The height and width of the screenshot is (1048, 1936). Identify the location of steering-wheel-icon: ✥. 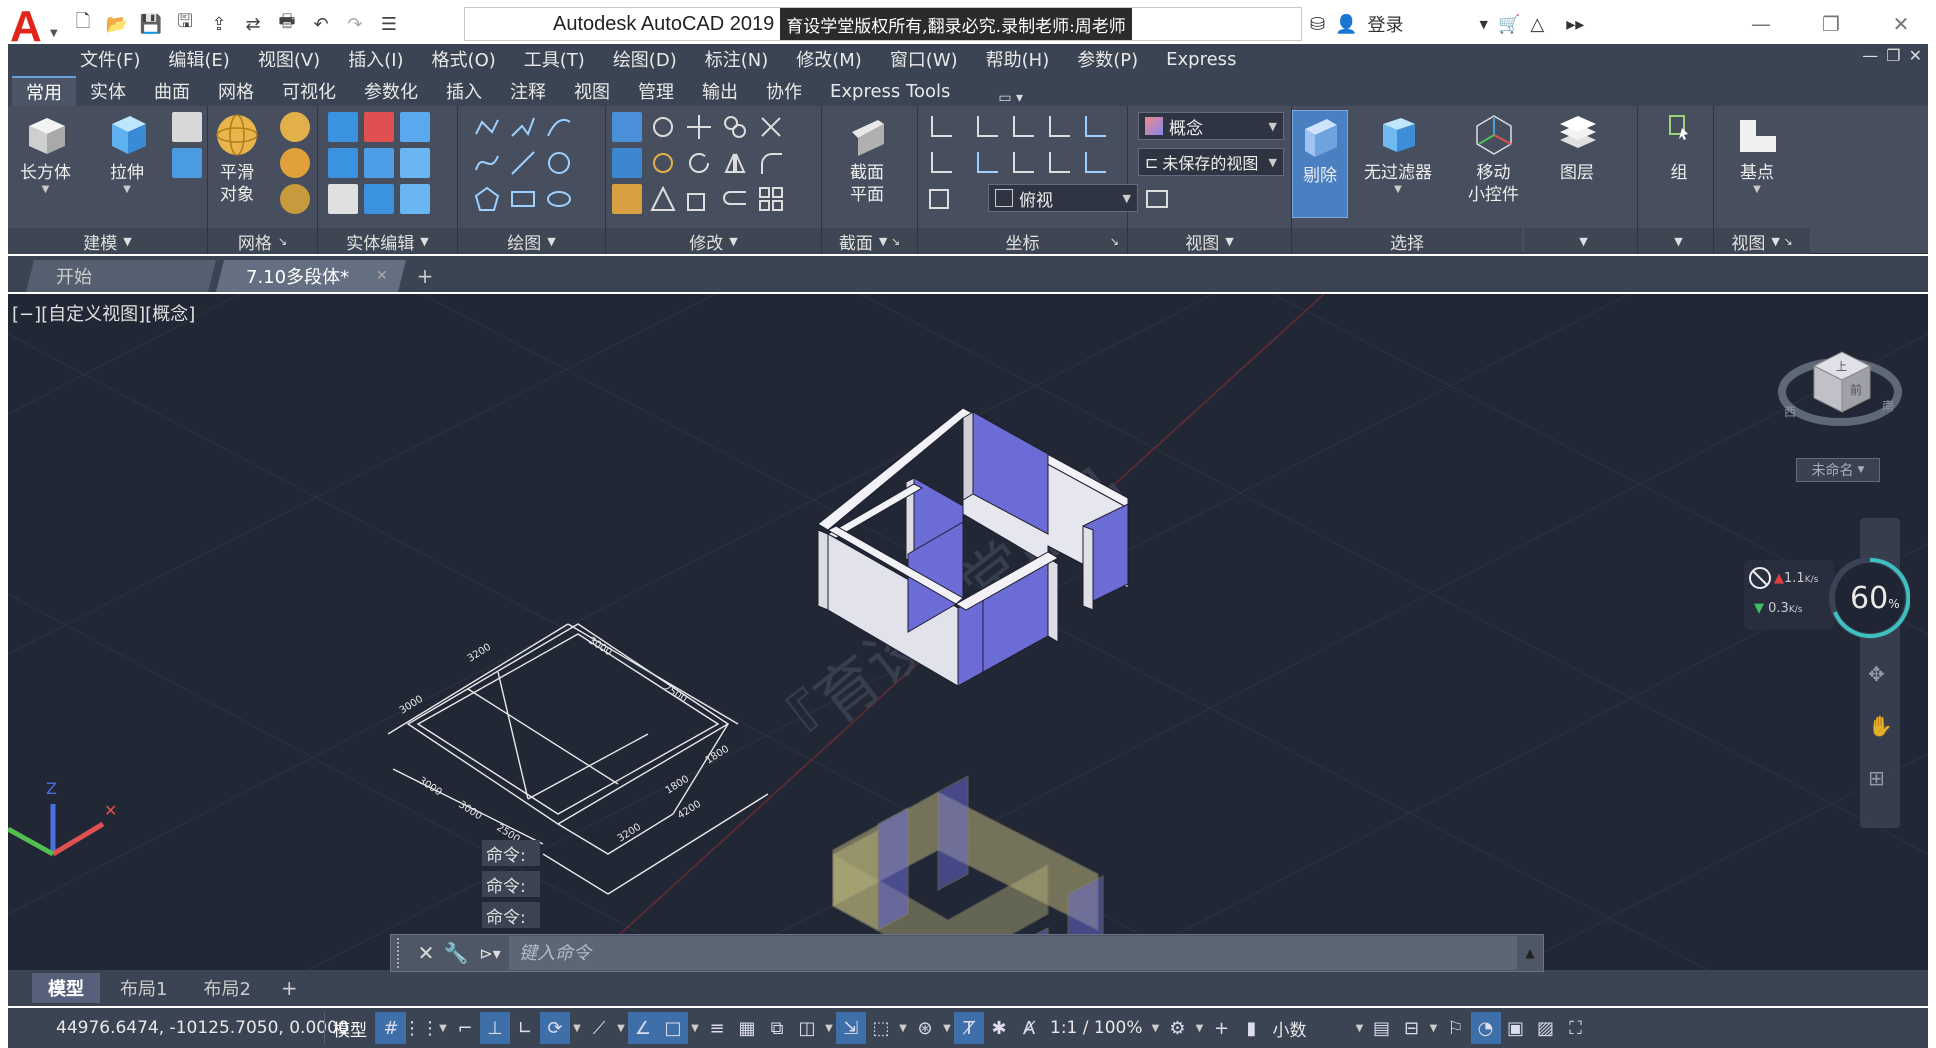
(1876, 674).